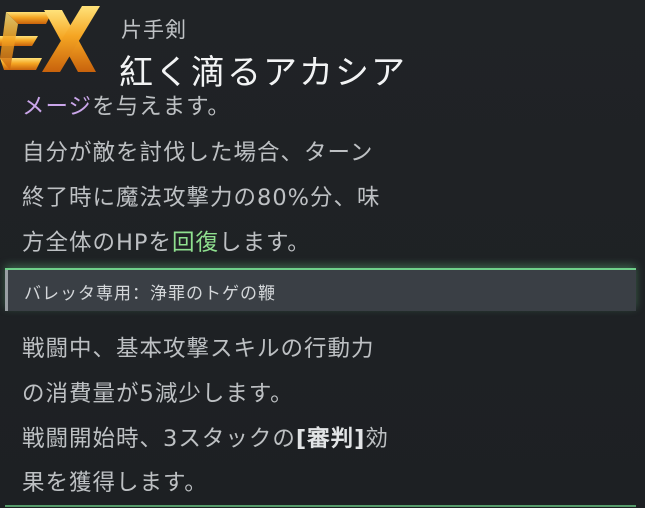 This screenshot has width=645, height=508. What do you see at coordinates (97, 243) in the screenshot?
I see `description-line-4-pre: 方全体のHPを` at bounding box center [97, 243].